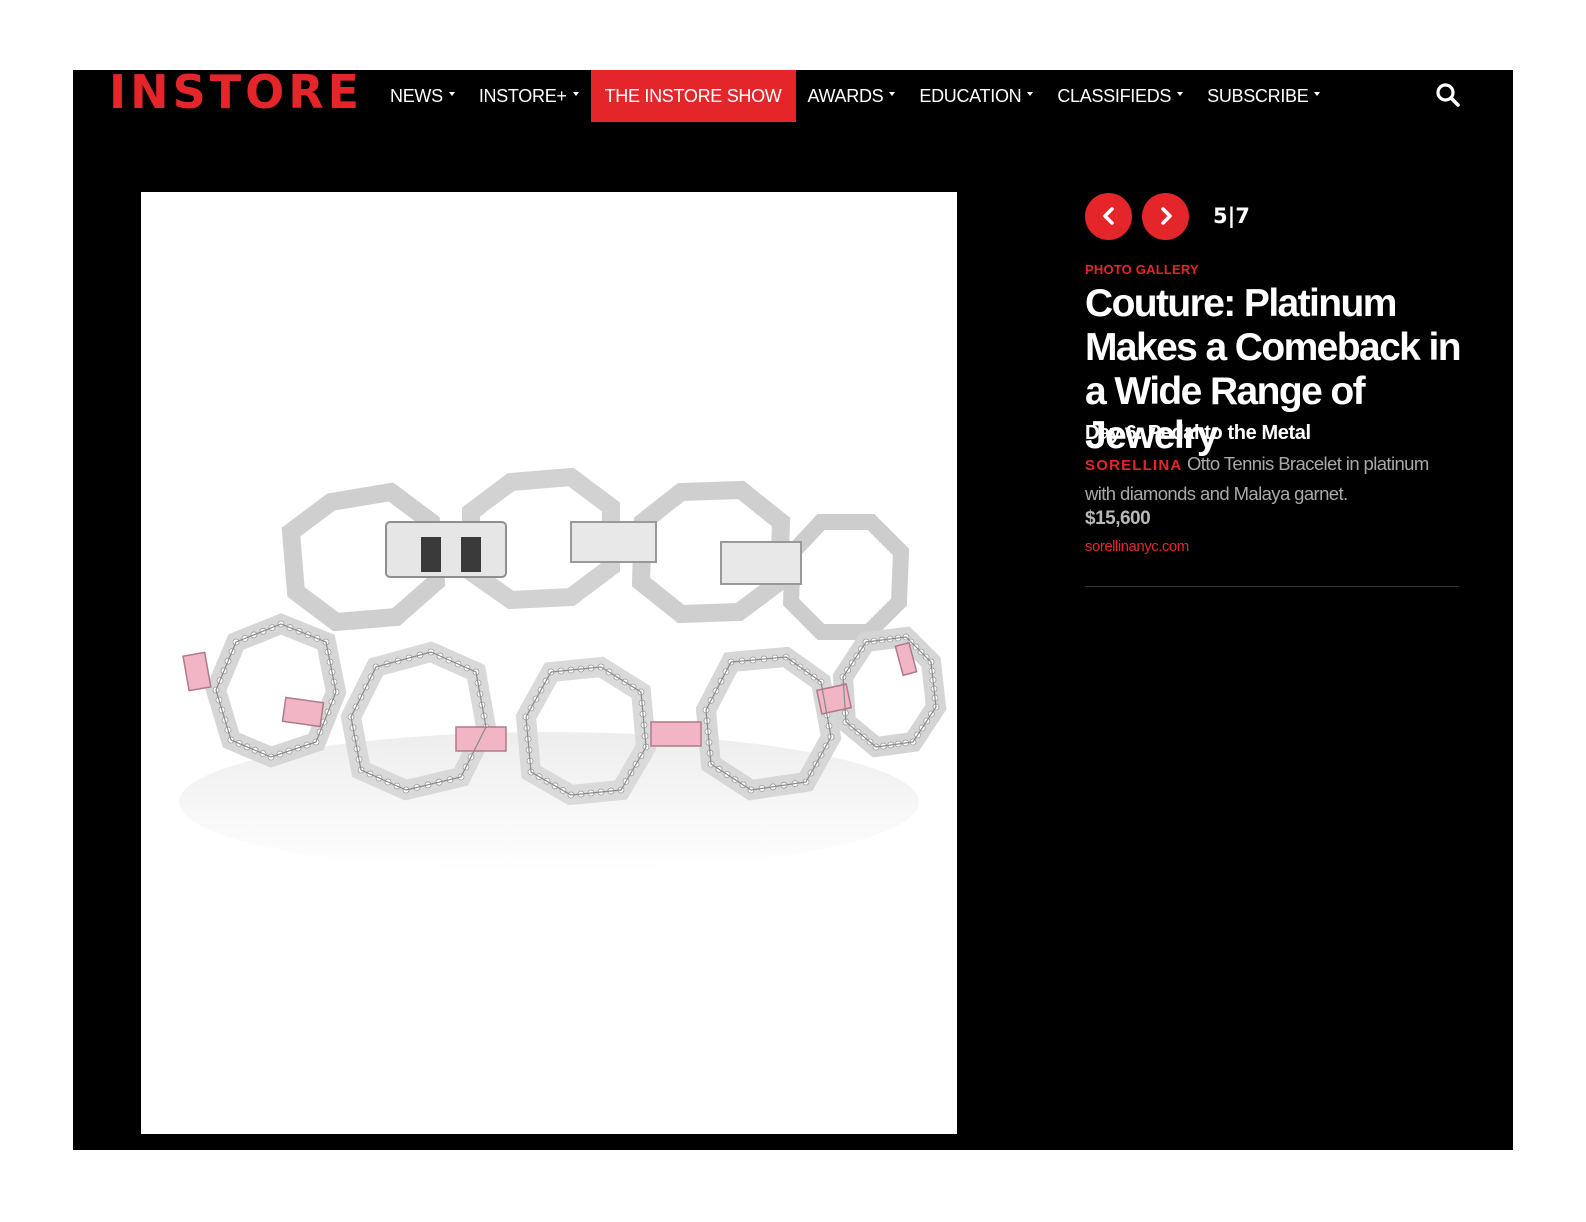 The image size is (1586, 1222). What do you see at coordinates (1134, 465) in the screenshot?
I see `item-brand: SORELLINA` at bounding box center [1134, 465].